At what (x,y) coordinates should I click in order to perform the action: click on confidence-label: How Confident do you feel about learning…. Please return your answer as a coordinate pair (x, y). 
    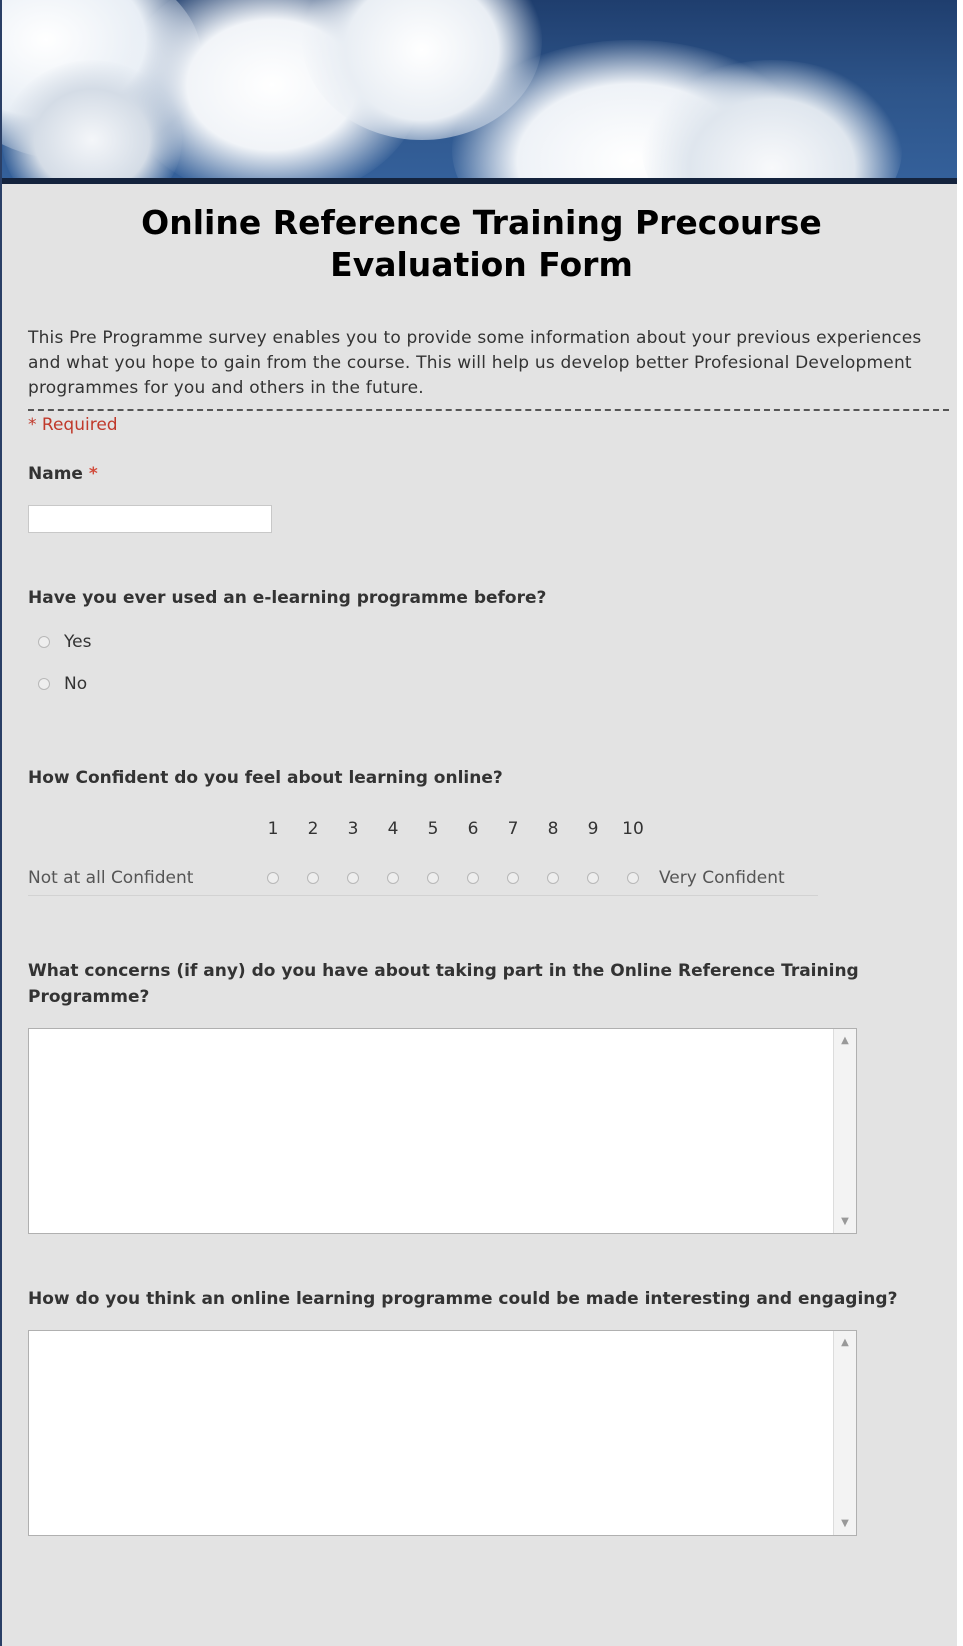
    Looking at the image, I should click on (265, 778).